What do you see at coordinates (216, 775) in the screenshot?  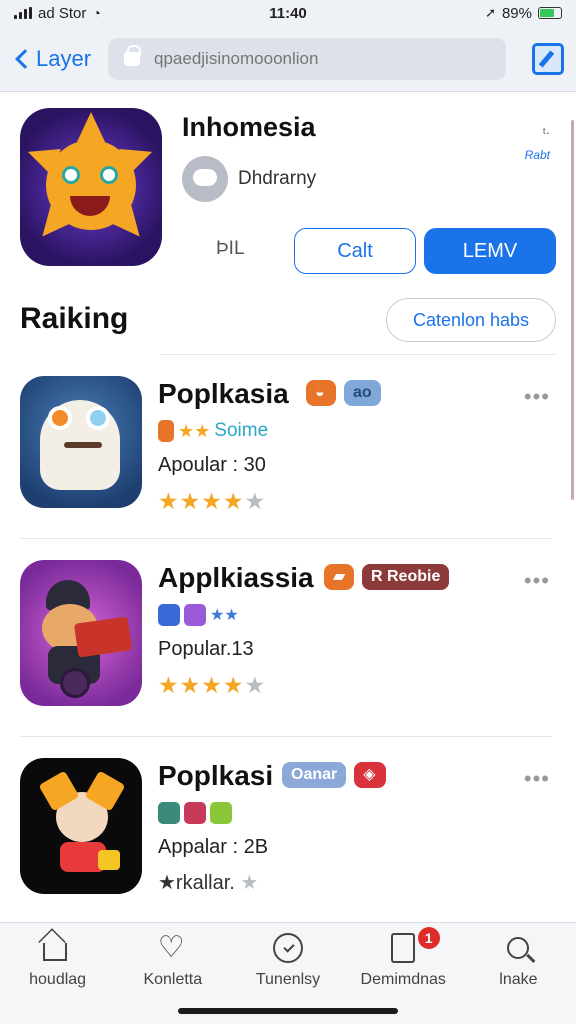 I see `app-title: Poplkasi` at bounding box center [216, 775].